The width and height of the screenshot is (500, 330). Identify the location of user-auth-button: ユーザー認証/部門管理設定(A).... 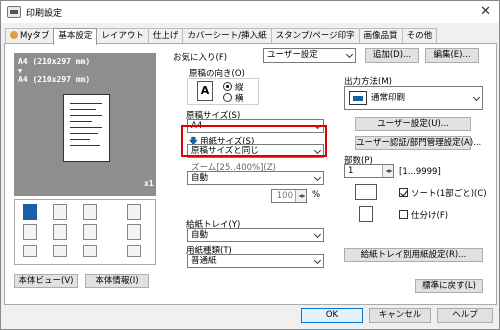
(418, 143).